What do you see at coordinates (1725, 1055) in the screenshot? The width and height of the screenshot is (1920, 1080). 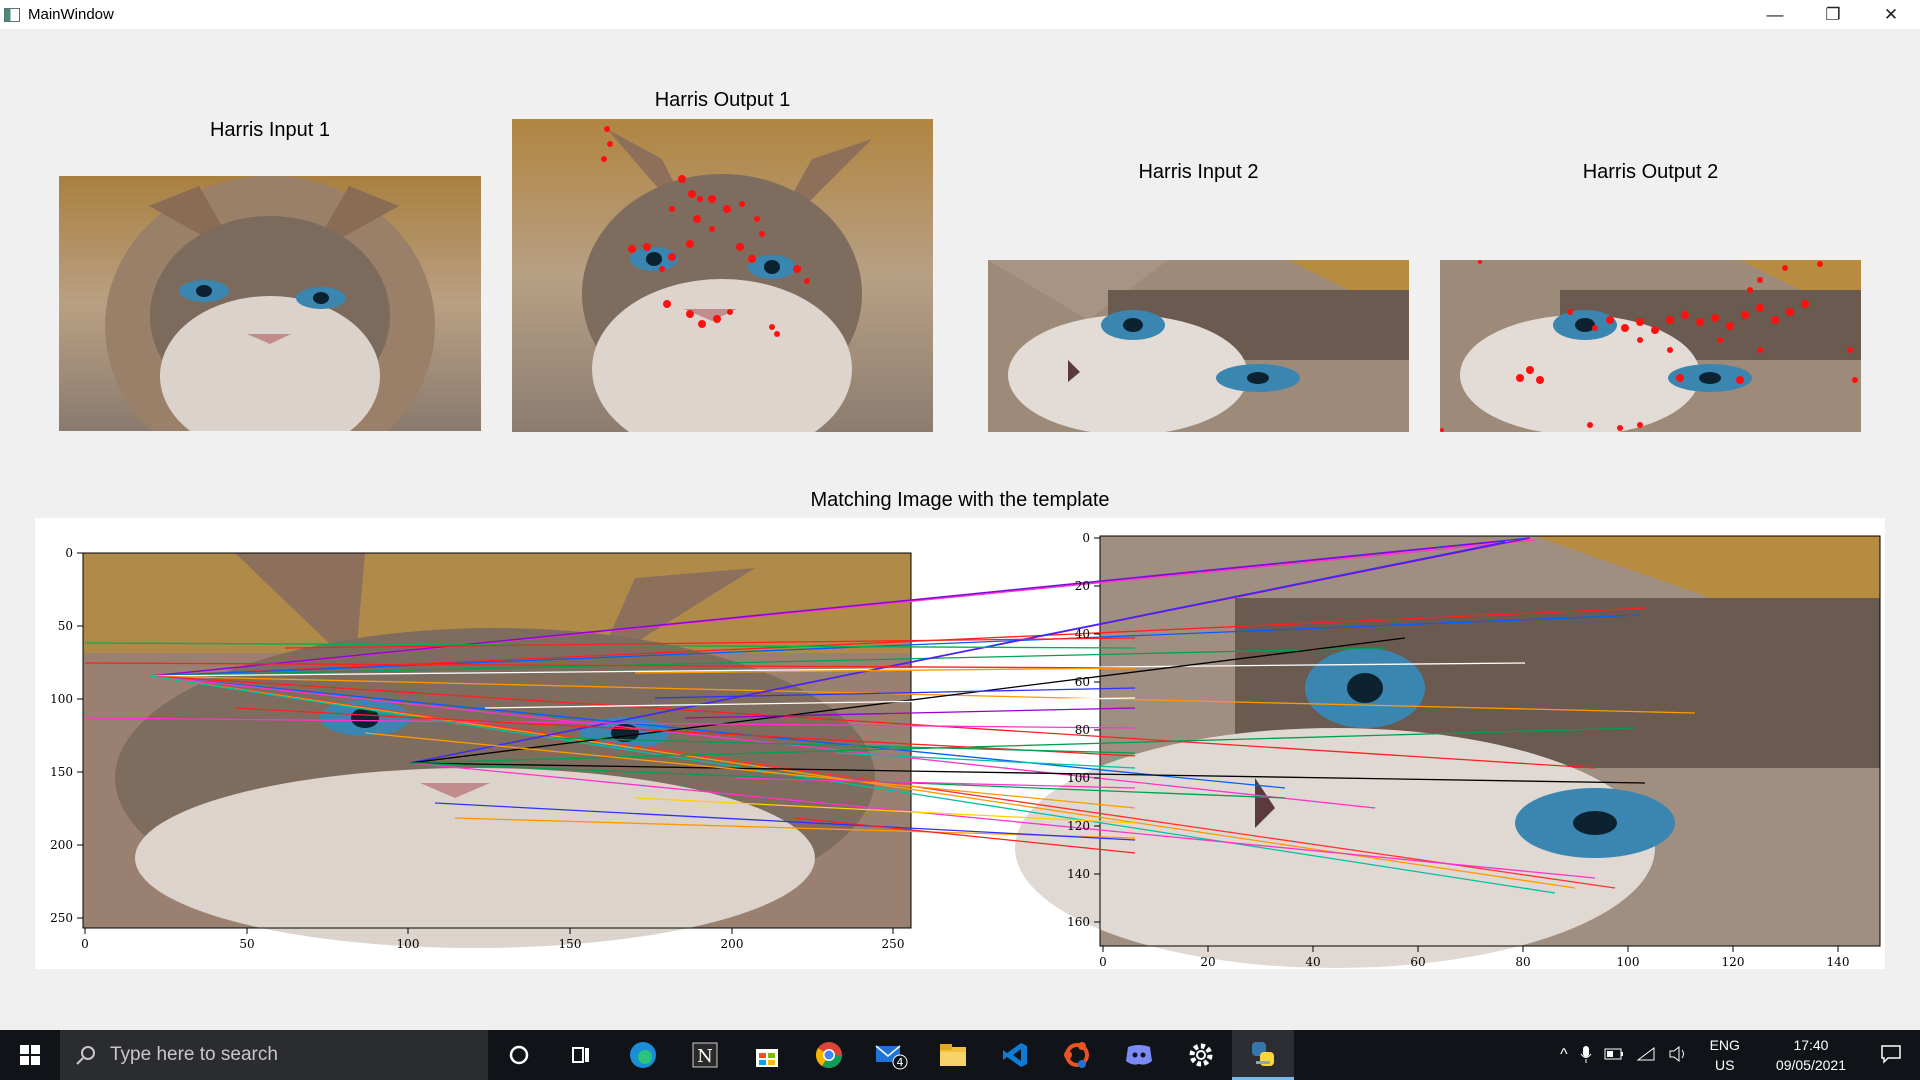 I see `language-indicator: ENG US` at bounding box center [1725, 1055].